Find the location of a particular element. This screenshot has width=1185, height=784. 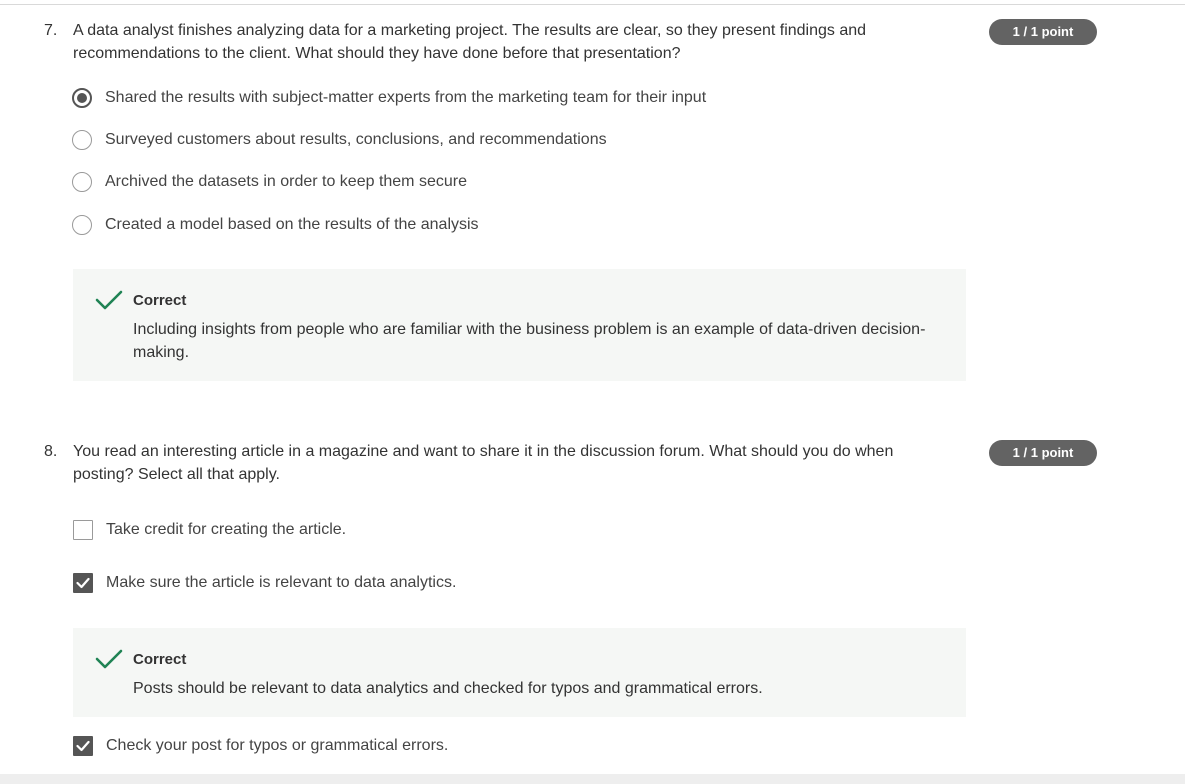

question-8-points-badge: 1 / 1 point is located at coordinates (1043, 453).